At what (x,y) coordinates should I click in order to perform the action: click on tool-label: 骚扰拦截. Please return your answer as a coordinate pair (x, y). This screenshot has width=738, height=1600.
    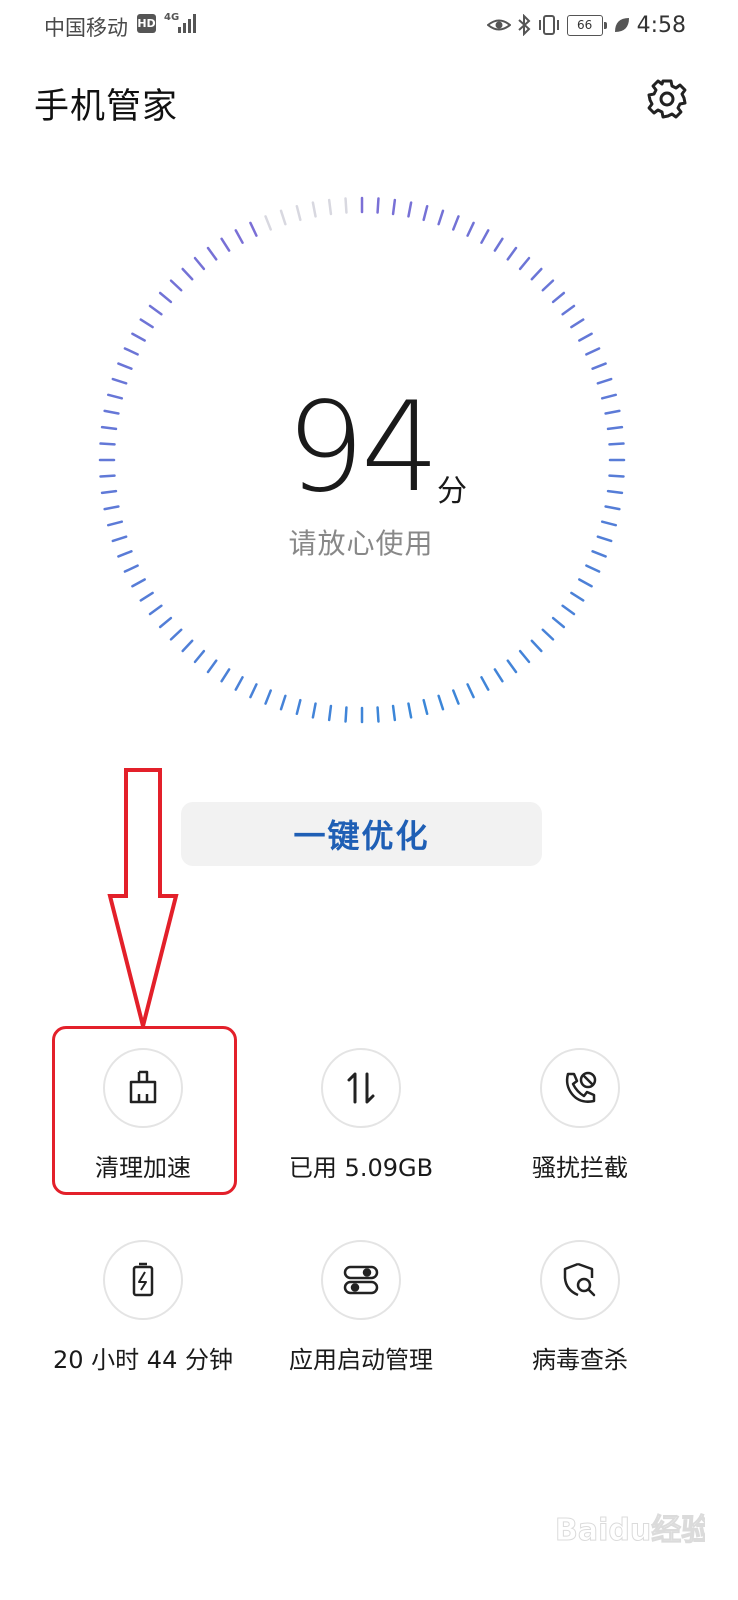
    Looking at the image, I should click on (580, 1168).